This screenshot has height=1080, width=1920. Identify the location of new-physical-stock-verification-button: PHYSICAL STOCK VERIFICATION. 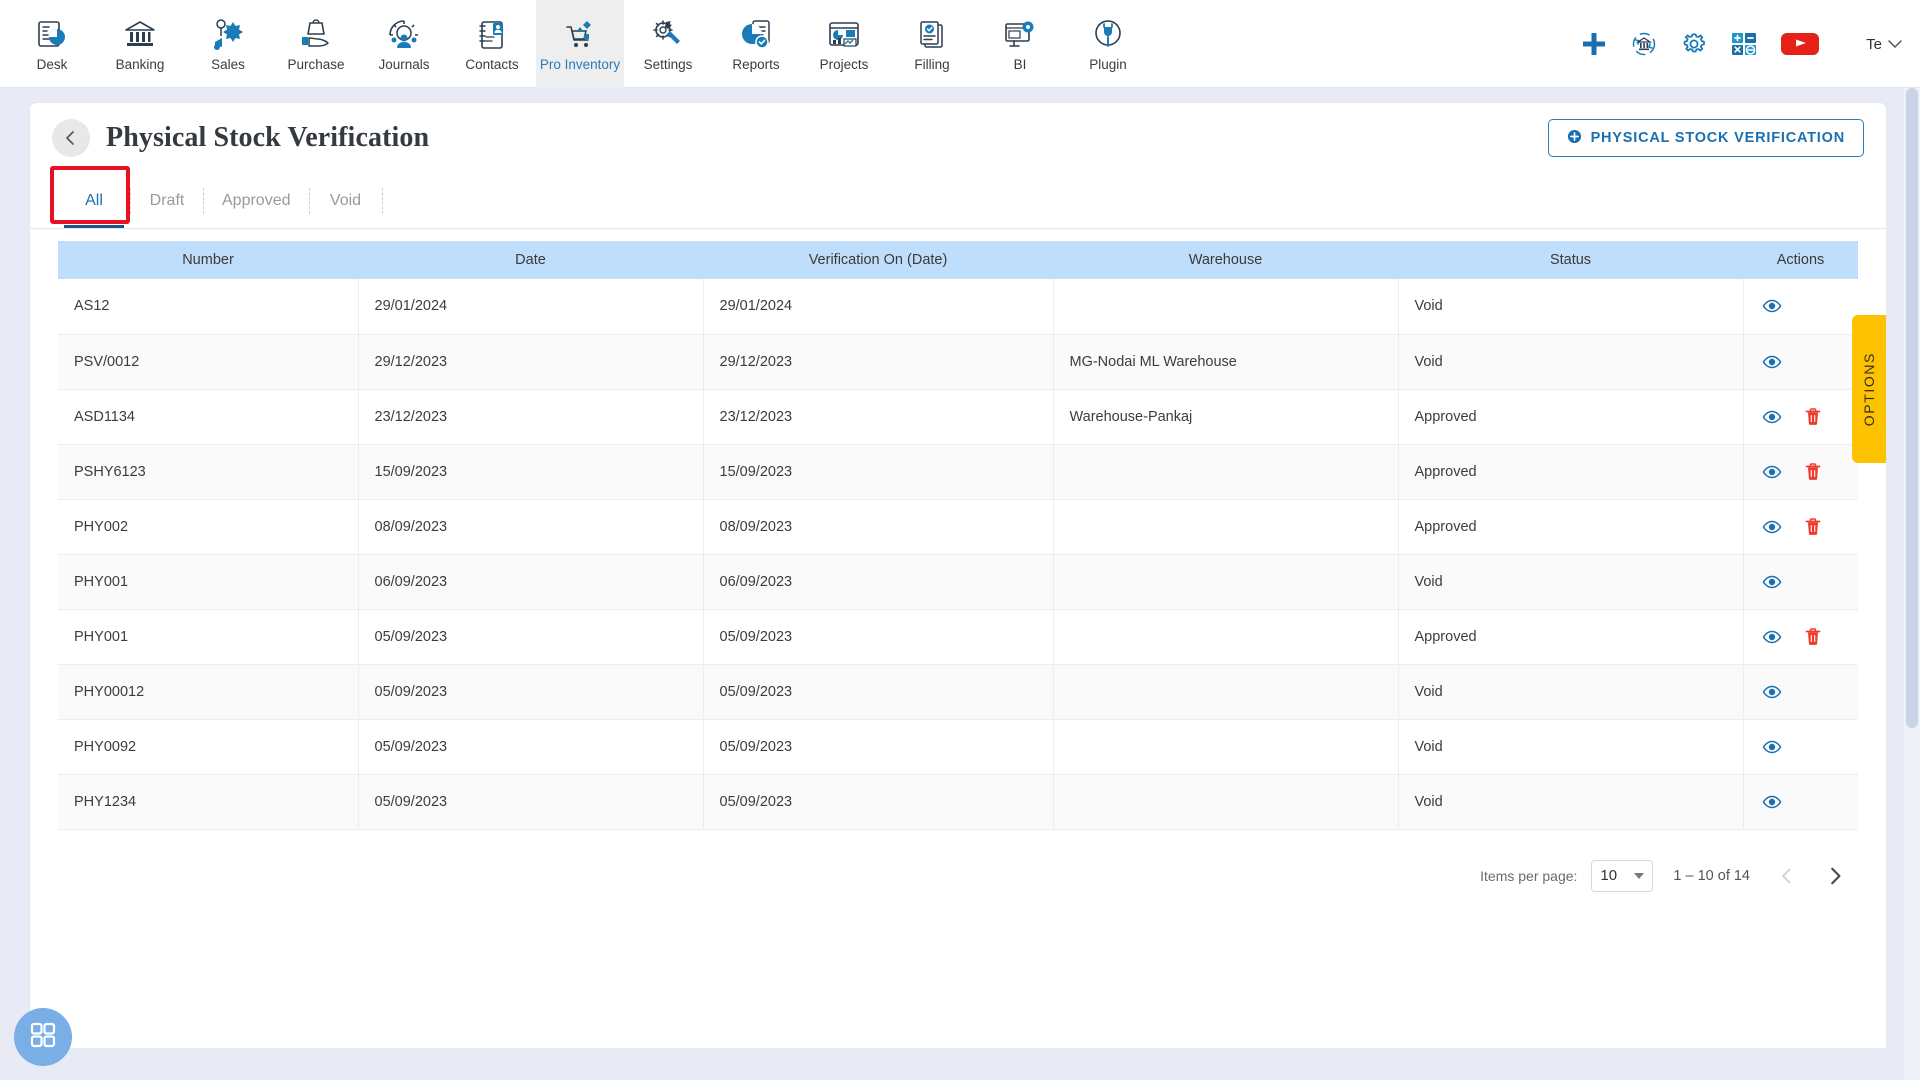
(1705, 138).